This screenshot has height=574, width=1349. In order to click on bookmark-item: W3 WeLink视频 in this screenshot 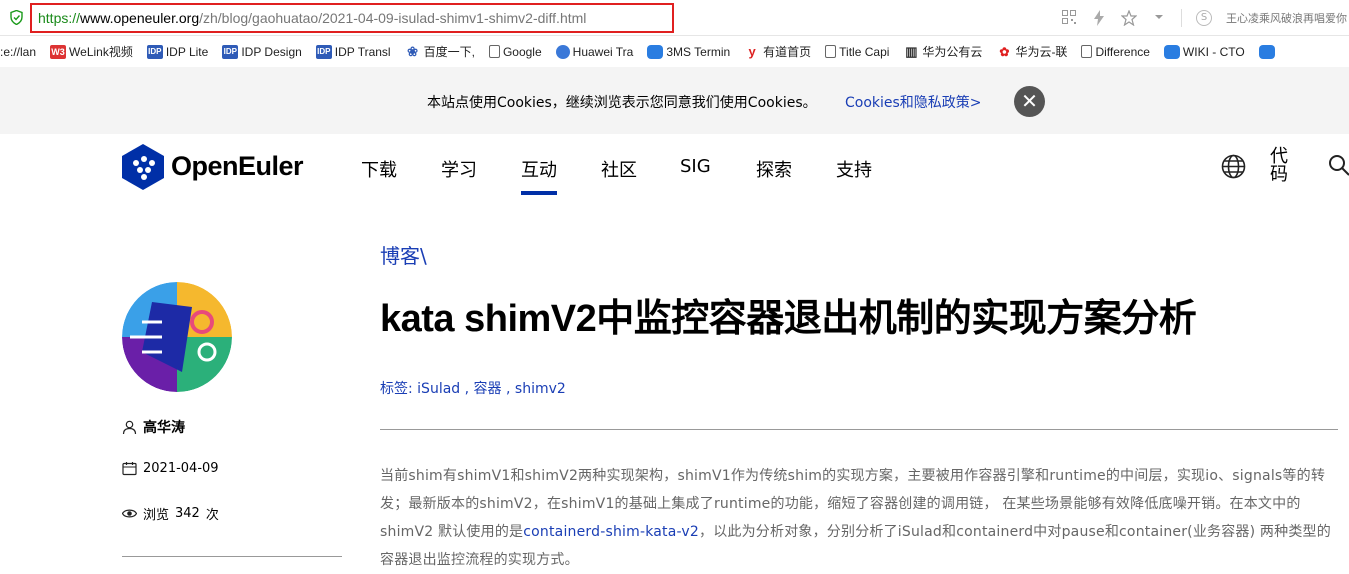, I will do `click(91, 51)`.